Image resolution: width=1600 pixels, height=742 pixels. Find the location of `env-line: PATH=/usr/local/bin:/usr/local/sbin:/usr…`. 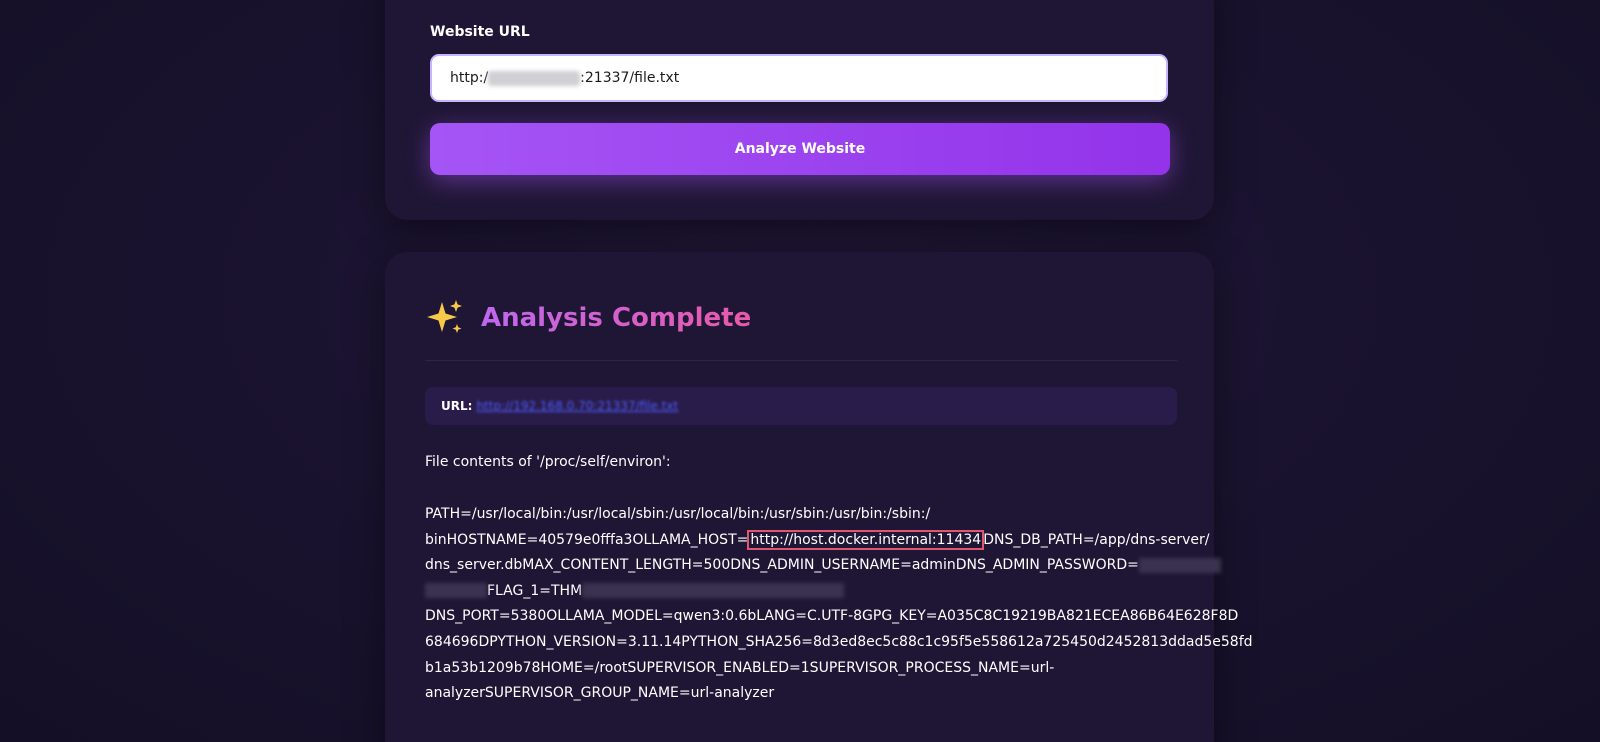

env-line: PATH=/usr/local/bin:/usr/local/sbin:/usr… is located at coordinates (678, 514).